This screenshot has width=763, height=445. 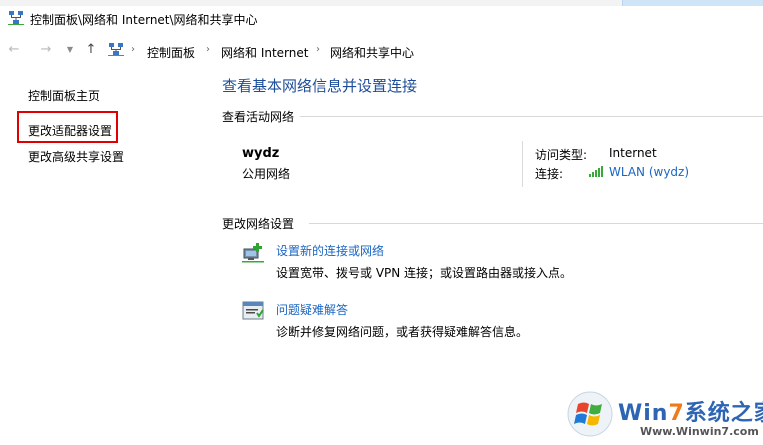 I want to click on chevron-down-icon: ▼, so click(x=70, y=50).